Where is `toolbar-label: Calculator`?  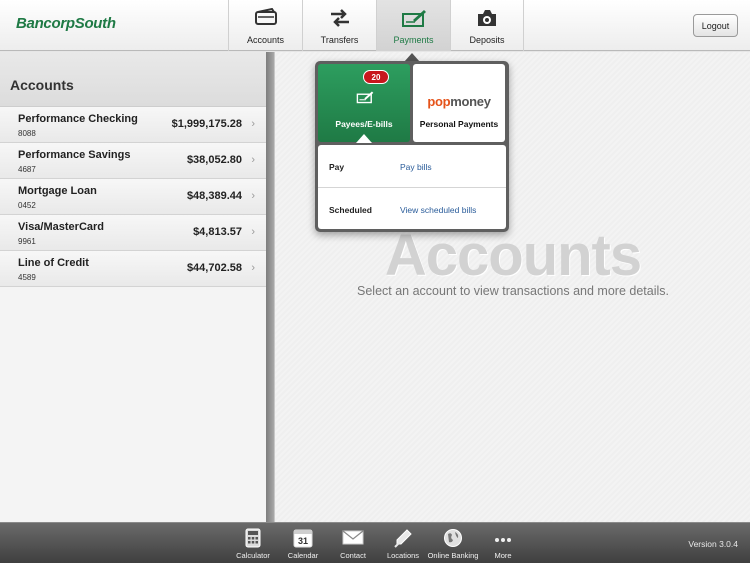 toolbar-label: Calculator is located at coordinates (253, 555).